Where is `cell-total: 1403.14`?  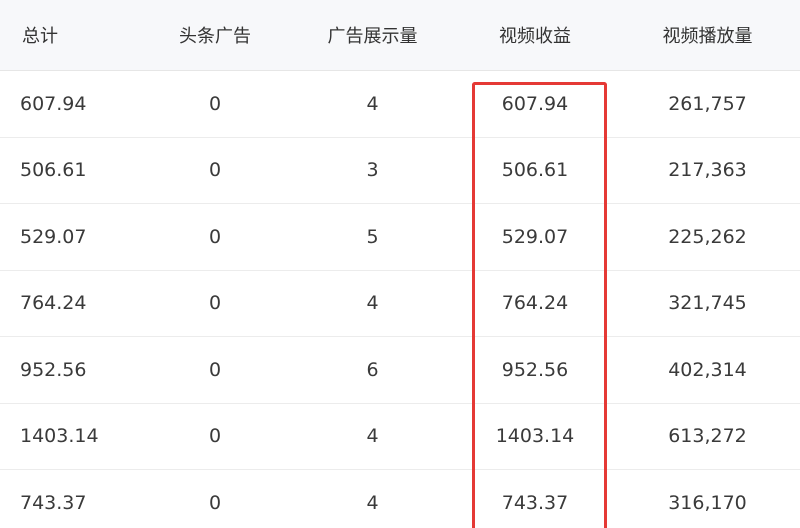
cell-total: 1403.14 is located at coordinates (59, 436).